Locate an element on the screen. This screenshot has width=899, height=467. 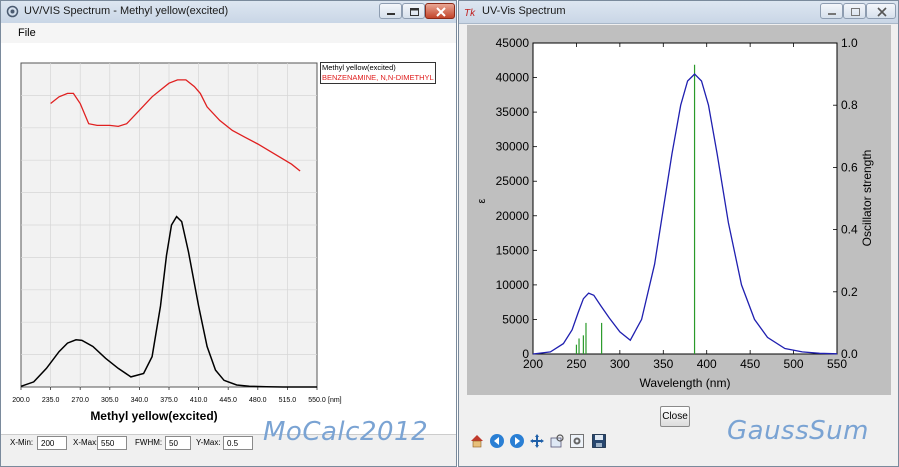
y-tick-label: 15000 is located at coordinates (513, 250).